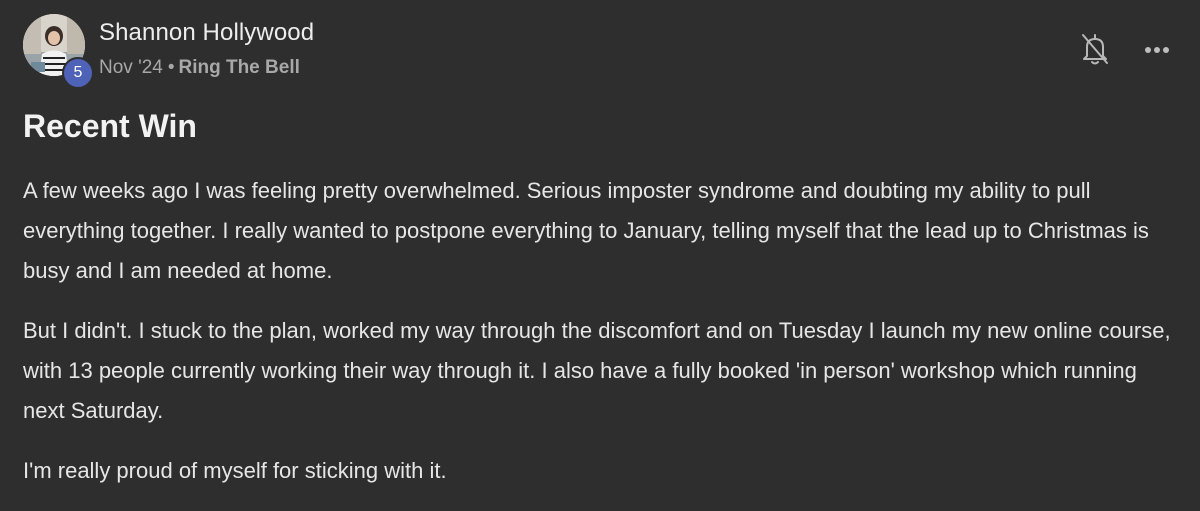 This screenshot has width=1200, height=511. Describe the element at coordinates (58, 51) in the screenshot. I see `author-avatar-group: 5` at that location.